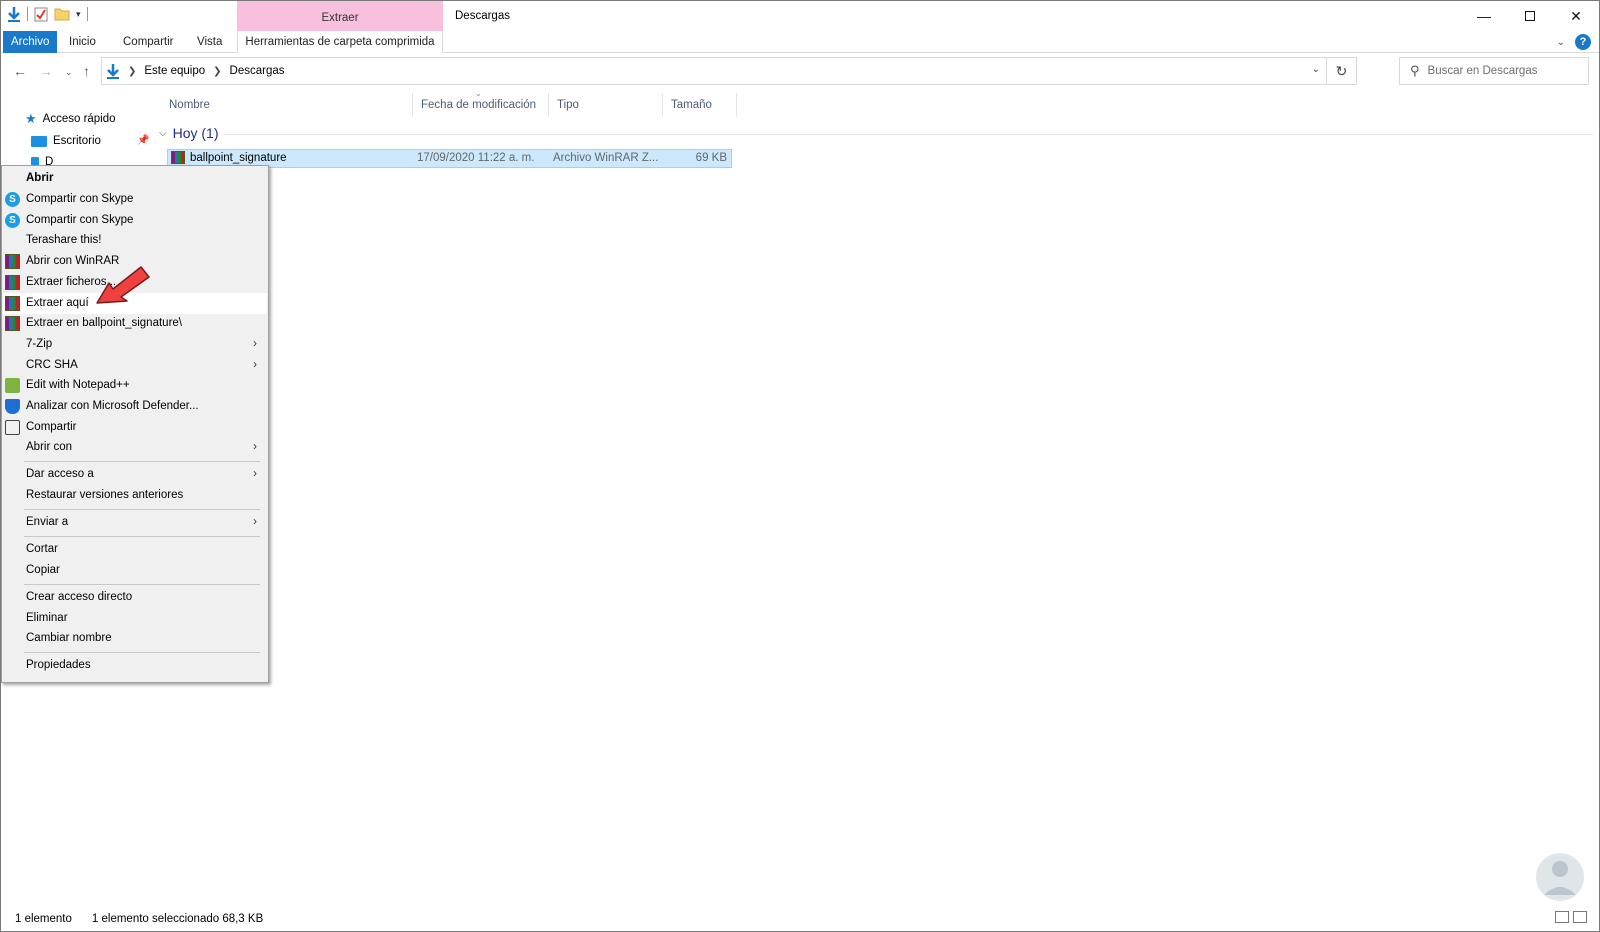 This screenshot has height=932, width=1600. Describe the element at coordinates (60, 474) in the screenshot. I see `menu-item-label: Dar acceso a` at that location.